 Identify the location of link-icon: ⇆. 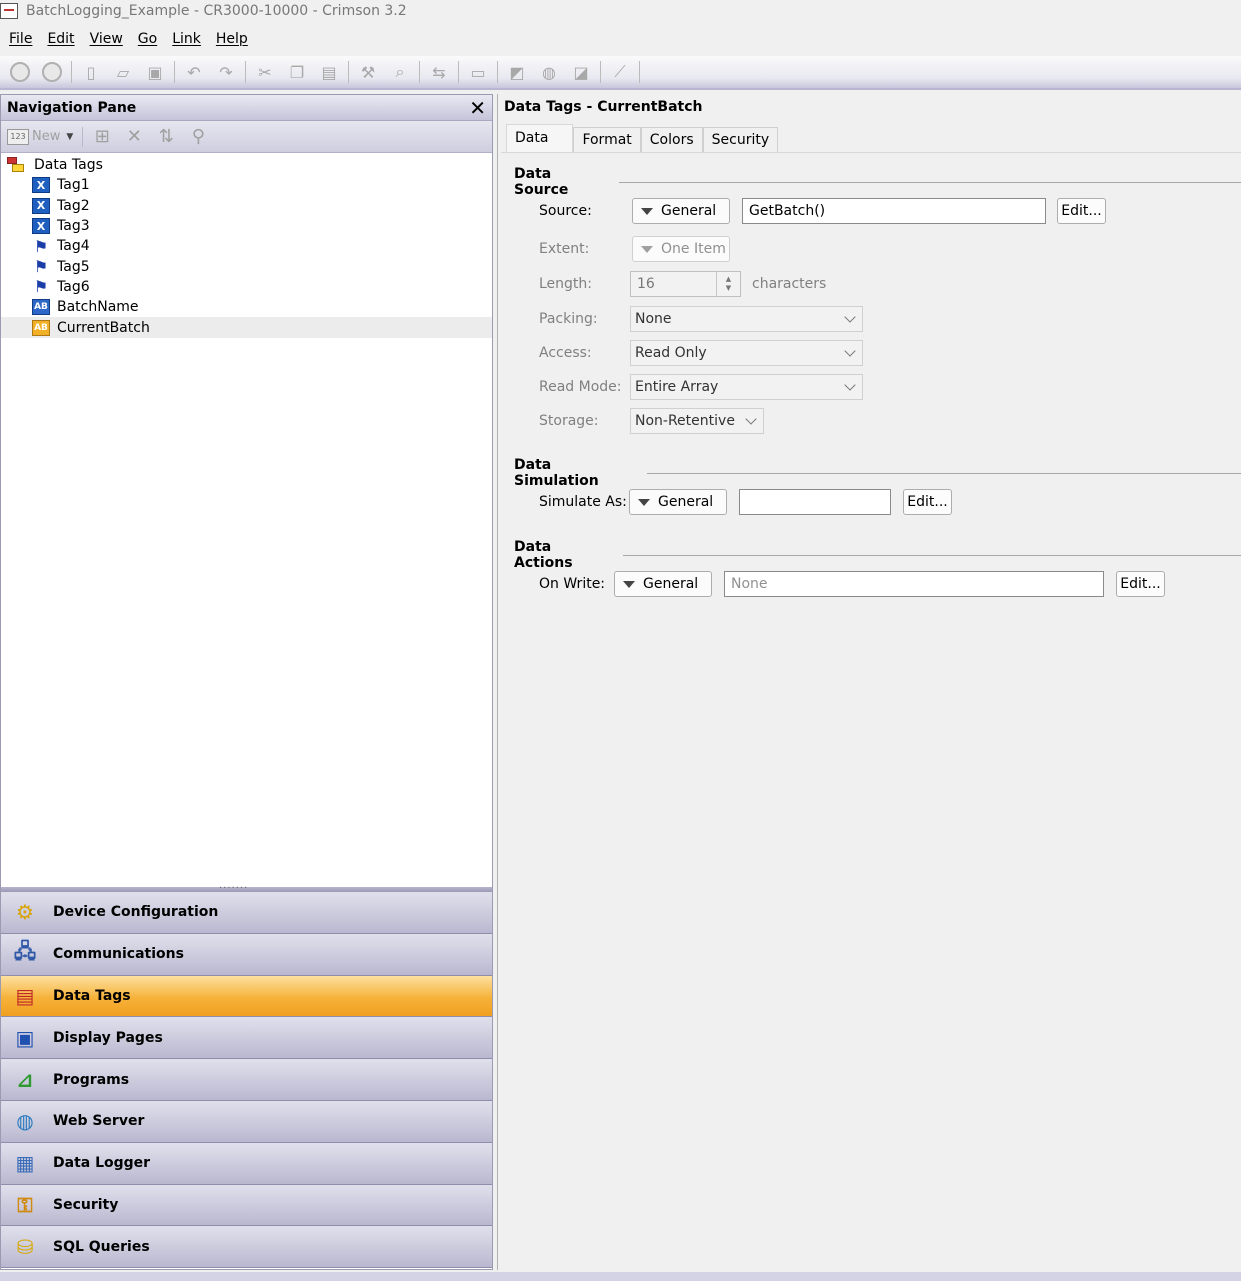
(439, 72).